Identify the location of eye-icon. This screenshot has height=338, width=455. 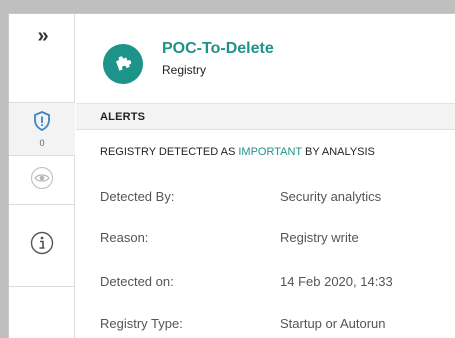
(42, 180).